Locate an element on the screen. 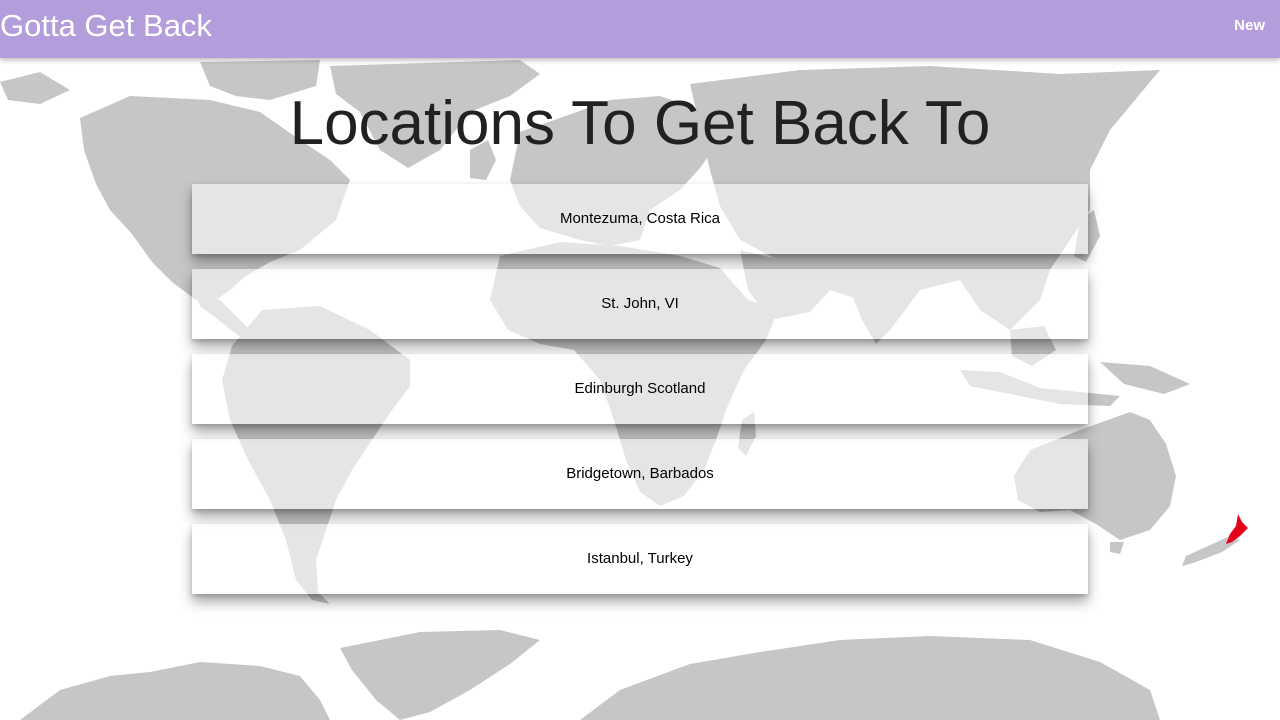  location-card: St. John, VI is located at coordinates (640, 304).